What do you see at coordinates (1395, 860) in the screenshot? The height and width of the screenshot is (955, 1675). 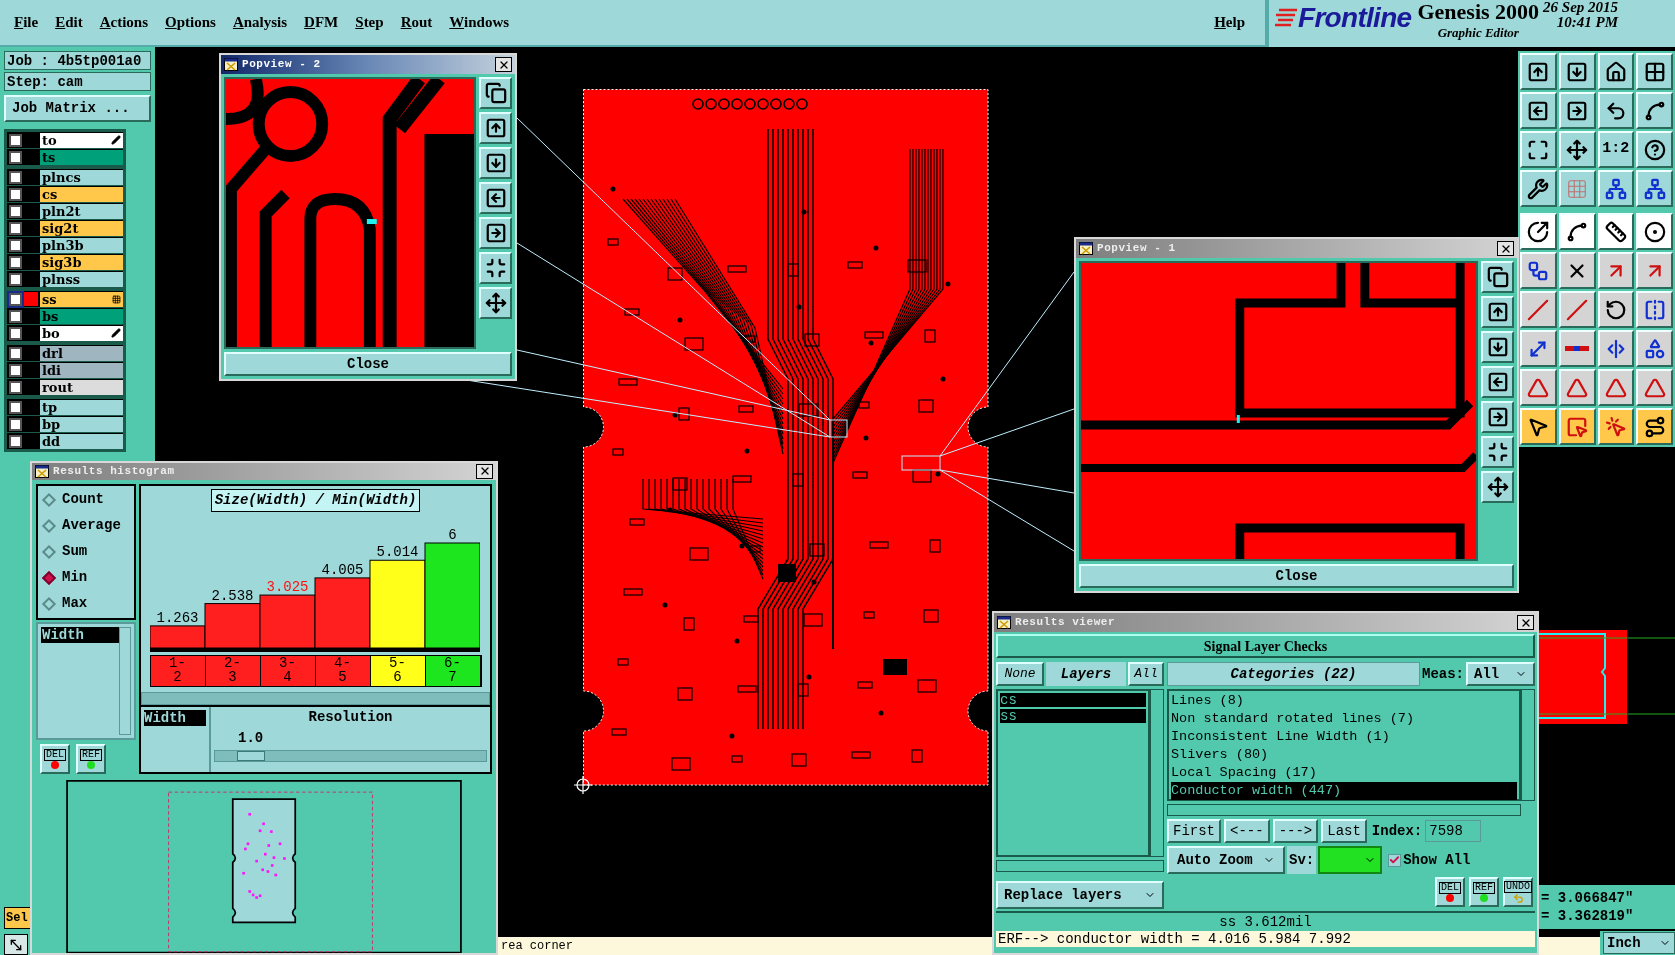 I see `show-all-checkbox` at bounding box center [1395, 860].